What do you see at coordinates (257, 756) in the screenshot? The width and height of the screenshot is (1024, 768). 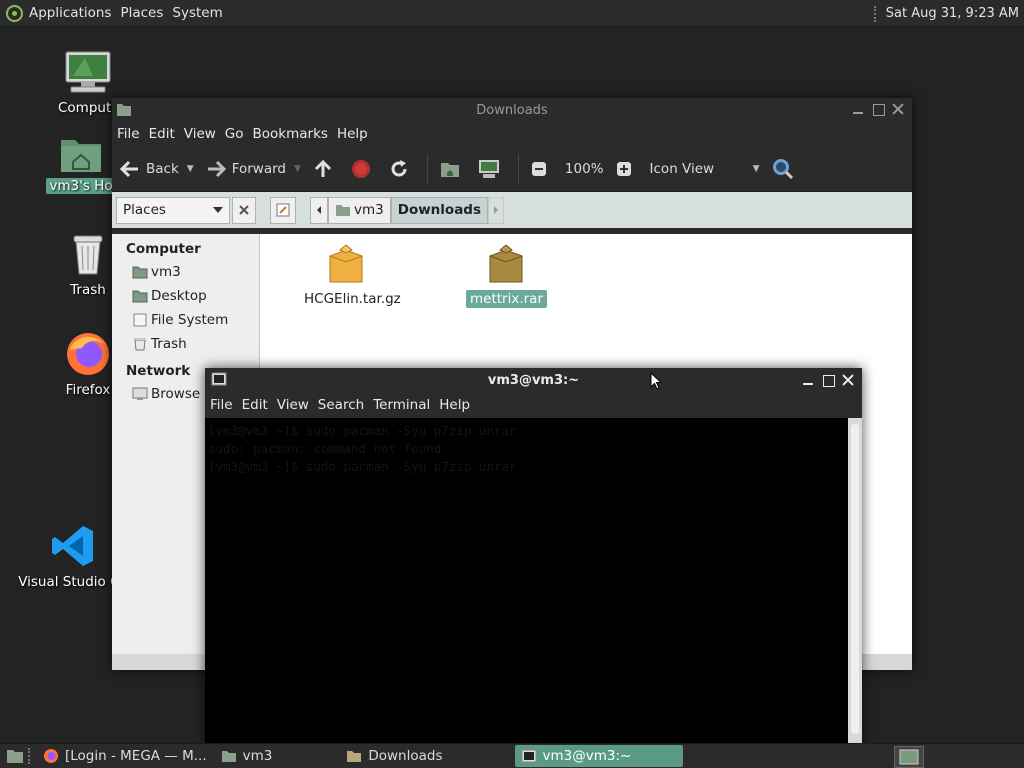 I see `taskbar-item-label: vm3` at bounding box center [257, 756].